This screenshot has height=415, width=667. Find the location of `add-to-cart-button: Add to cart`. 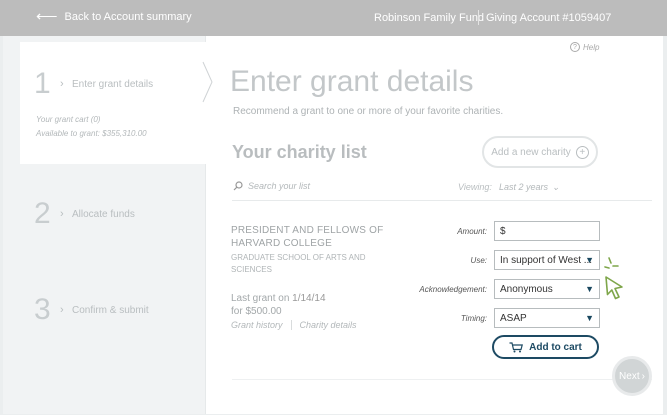

add-to-cart-button: Add to cart is located at coordinates (545, 347).